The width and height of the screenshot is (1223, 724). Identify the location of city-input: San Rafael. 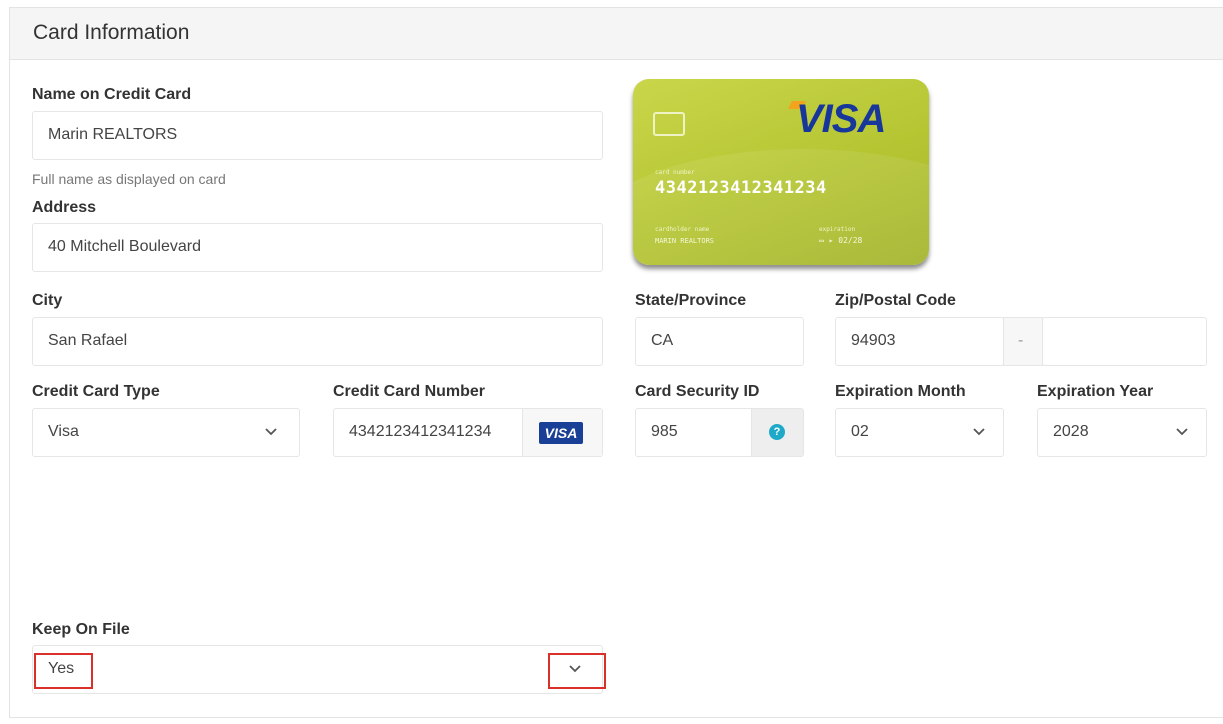
(317, 341).